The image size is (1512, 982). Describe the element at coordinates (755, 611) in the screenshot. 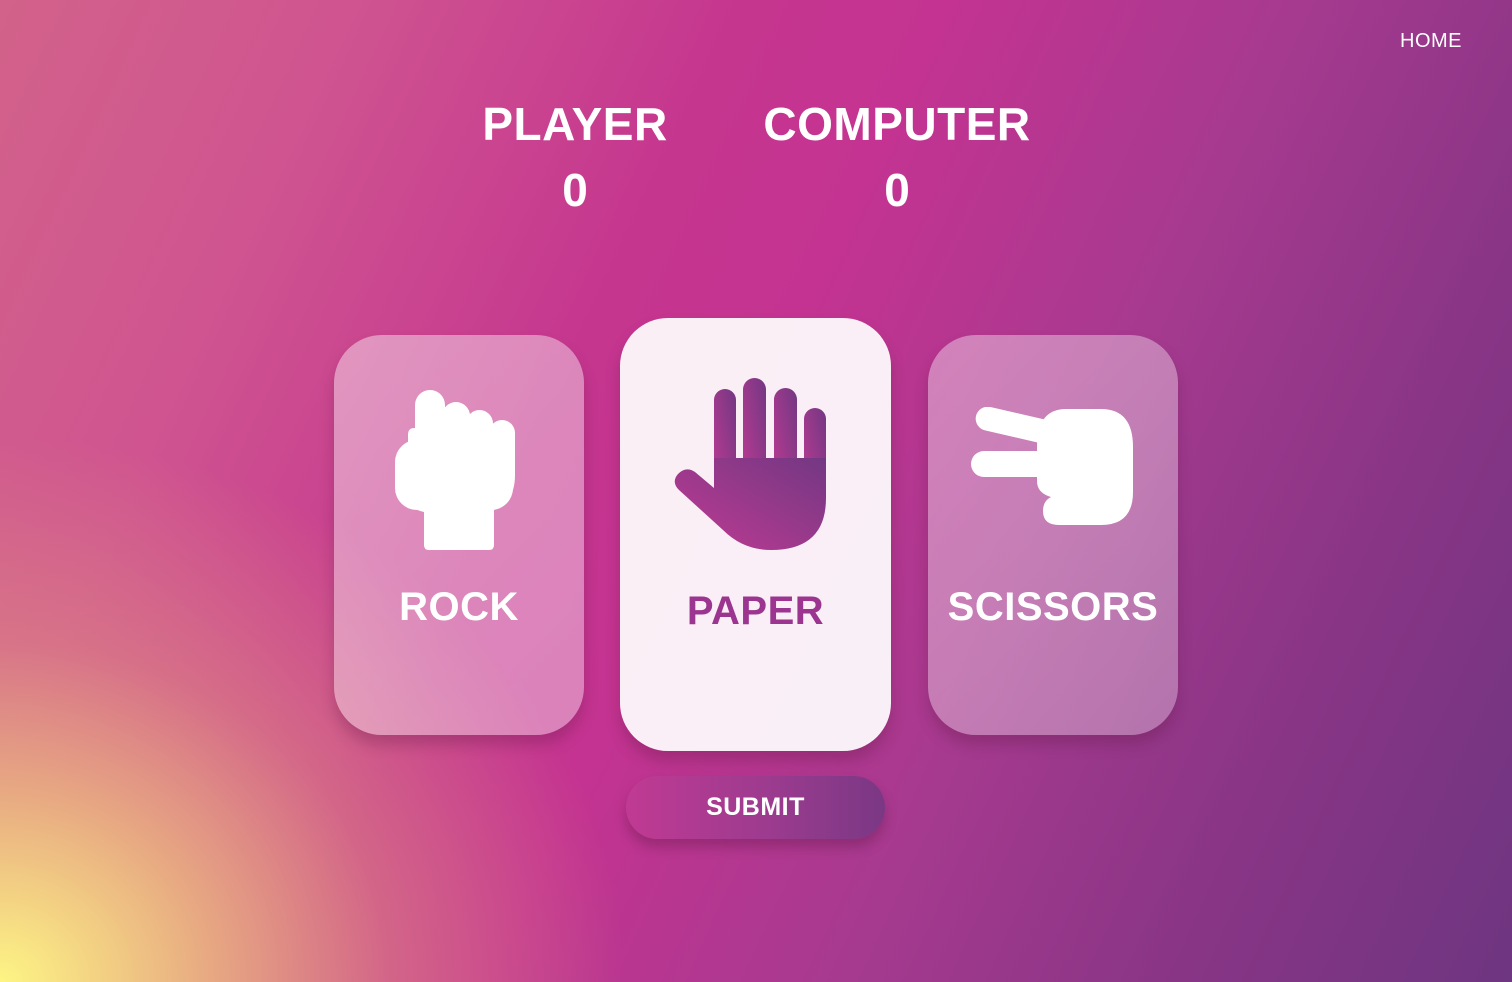

I see `paper-label: PAPER` at that location.